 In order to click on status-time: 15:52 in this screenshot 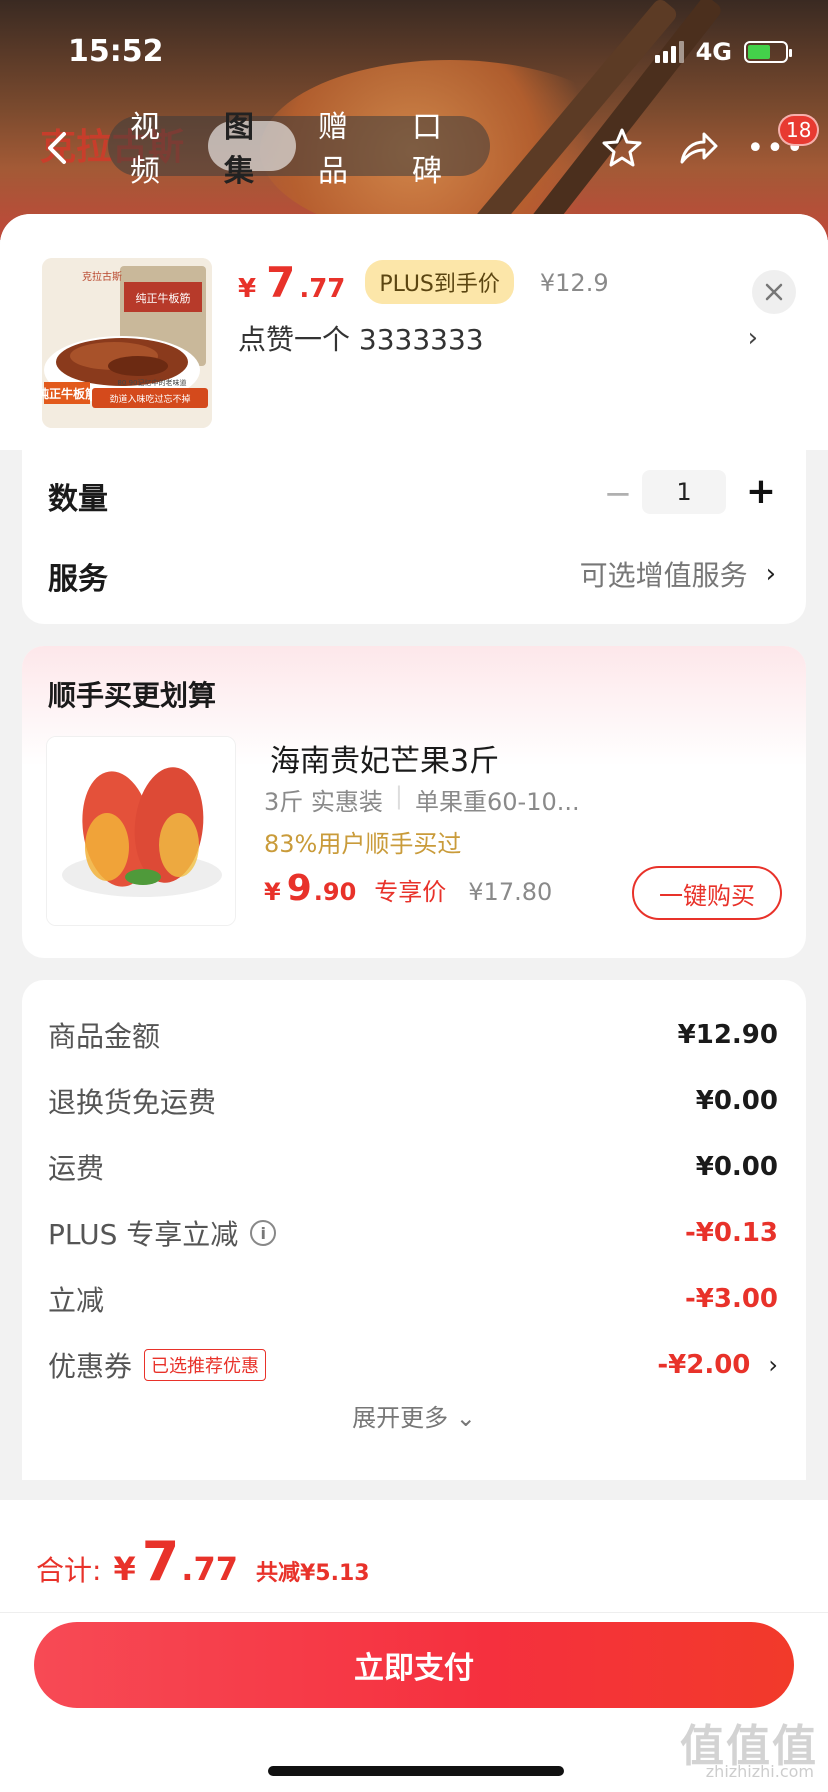, I will do `click(116, 51)`.